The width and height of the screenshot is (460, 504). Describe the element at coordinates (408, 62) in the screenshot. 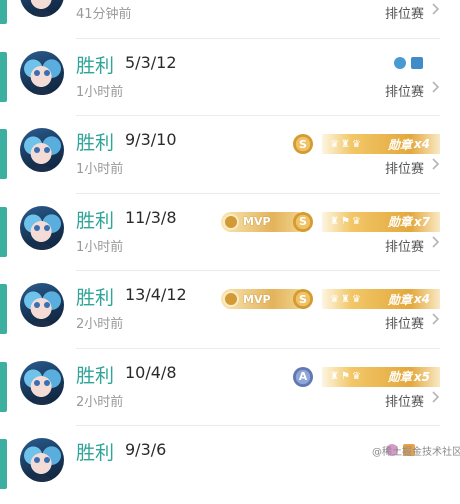

I see `achievement-icons` at that location.